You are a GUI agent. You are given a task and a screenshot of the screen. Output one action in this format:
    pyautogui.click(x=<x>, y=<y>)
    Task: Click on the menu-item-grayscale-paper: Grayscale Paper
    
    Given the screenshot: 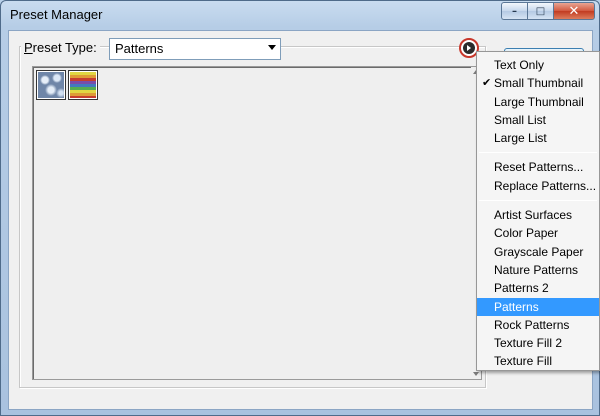 What is the action you would take?
    pyautogui.click(x=538, y=252)
    